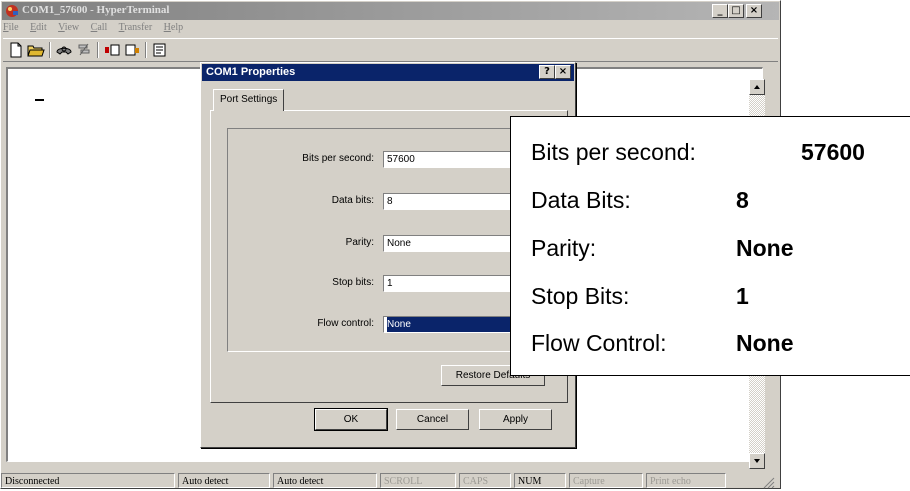 This screenshot has width=910, height=491. I want to click on menu-transfer-rest: ransfer, so click(138, 27).